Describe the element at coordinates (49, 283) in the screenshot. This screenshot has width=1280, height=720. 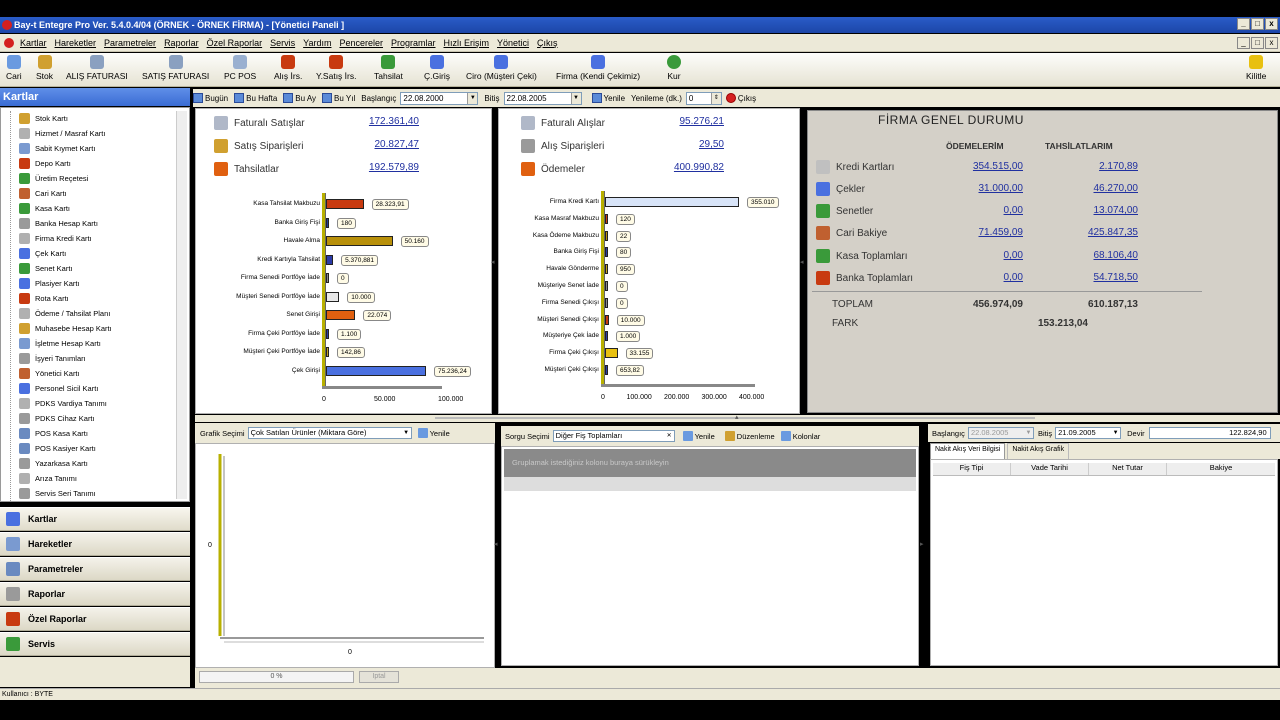
I see `tree-item-plasiyer-karti: Plasiyer Kartı` at that location.